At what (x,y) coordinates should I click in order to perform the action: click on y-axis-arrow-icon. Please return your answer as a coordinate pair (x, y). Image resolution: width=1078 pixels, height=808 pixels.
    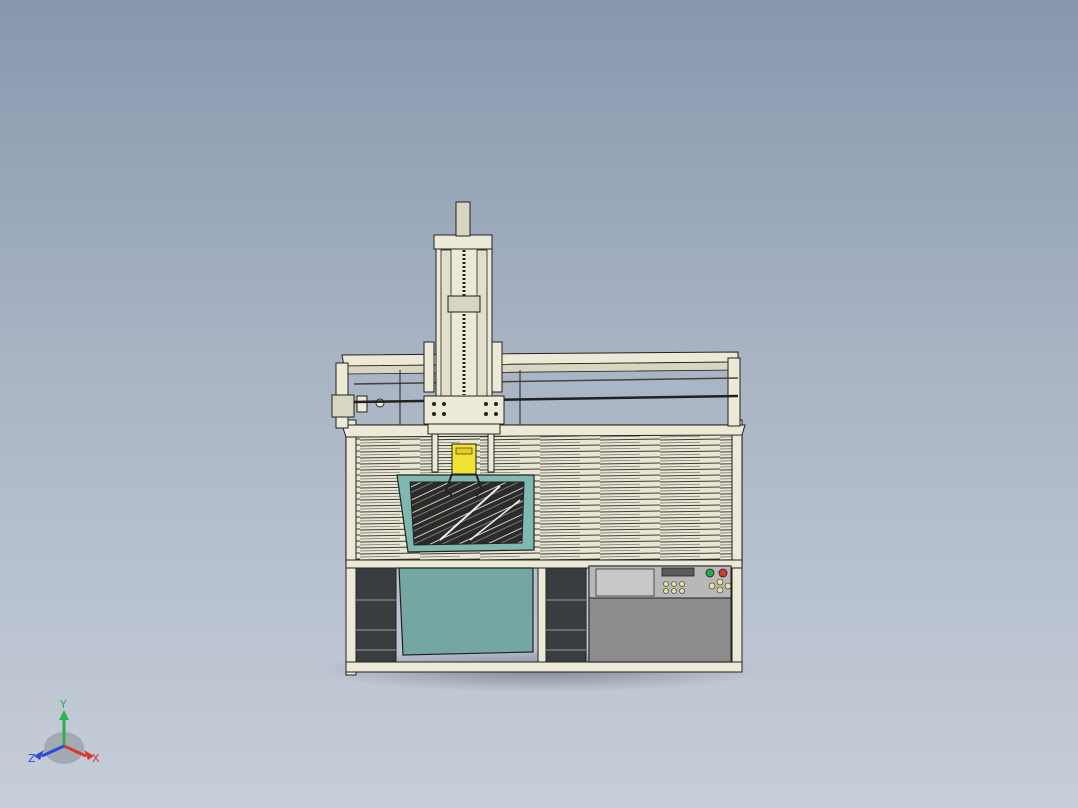
    Looking at the image, I should click on (64, 715).